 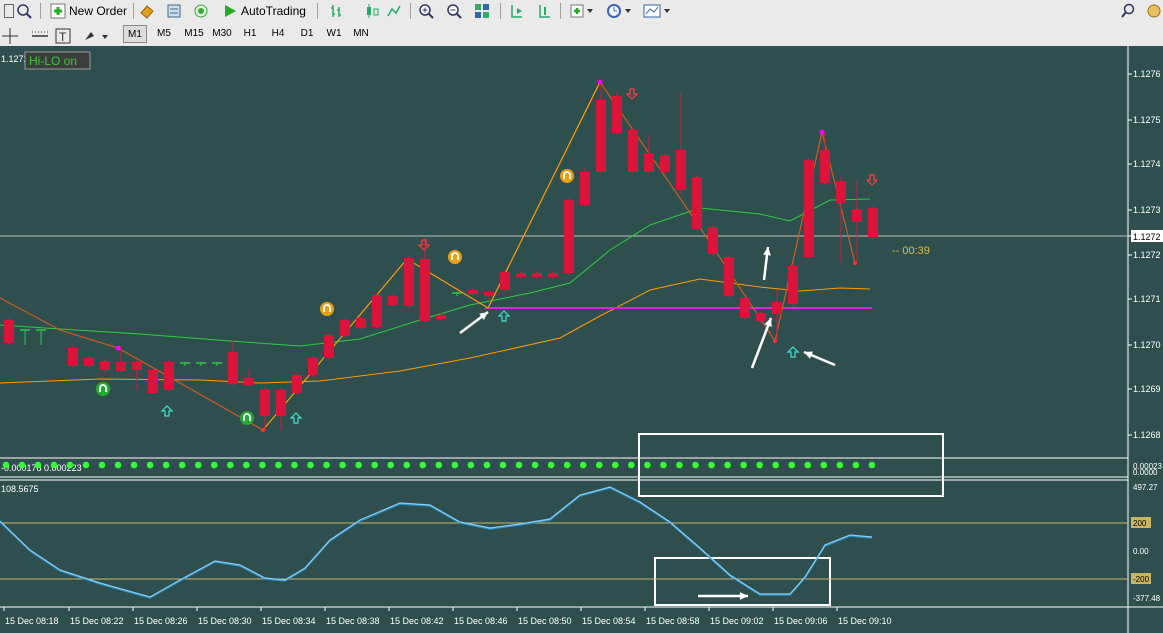 I want to click on templates-icon, so click(x=657, y=11).